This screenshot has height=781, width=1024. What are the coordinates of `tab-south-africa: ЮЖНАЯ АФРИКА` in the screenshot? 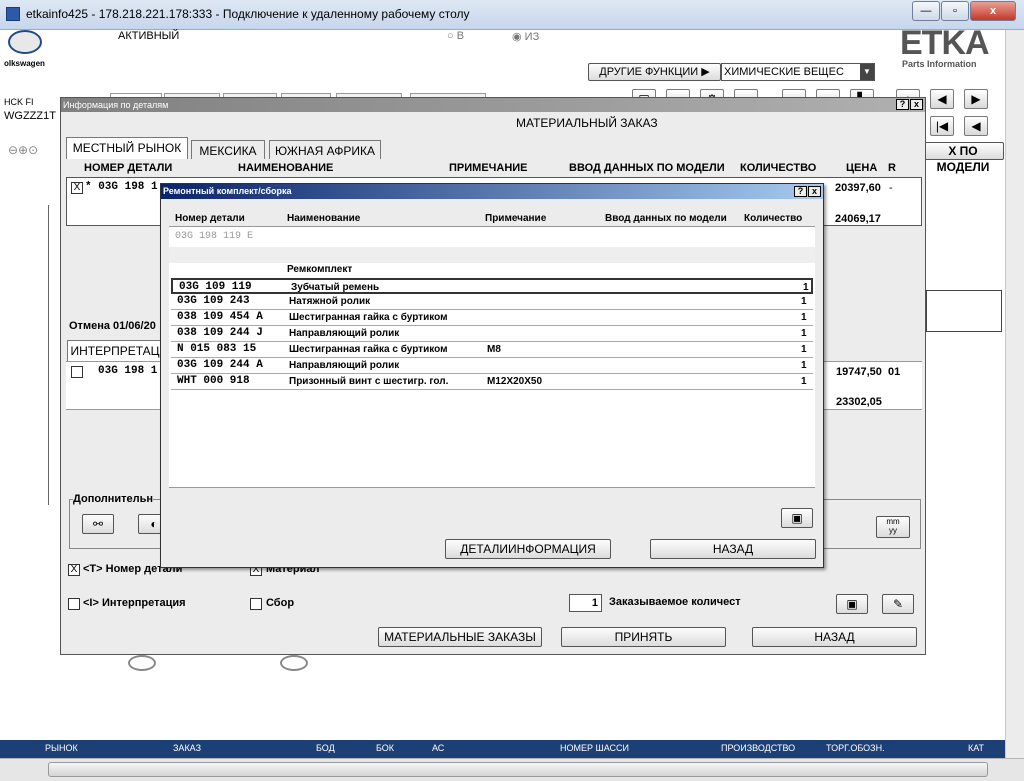 It's located at (325, 149).